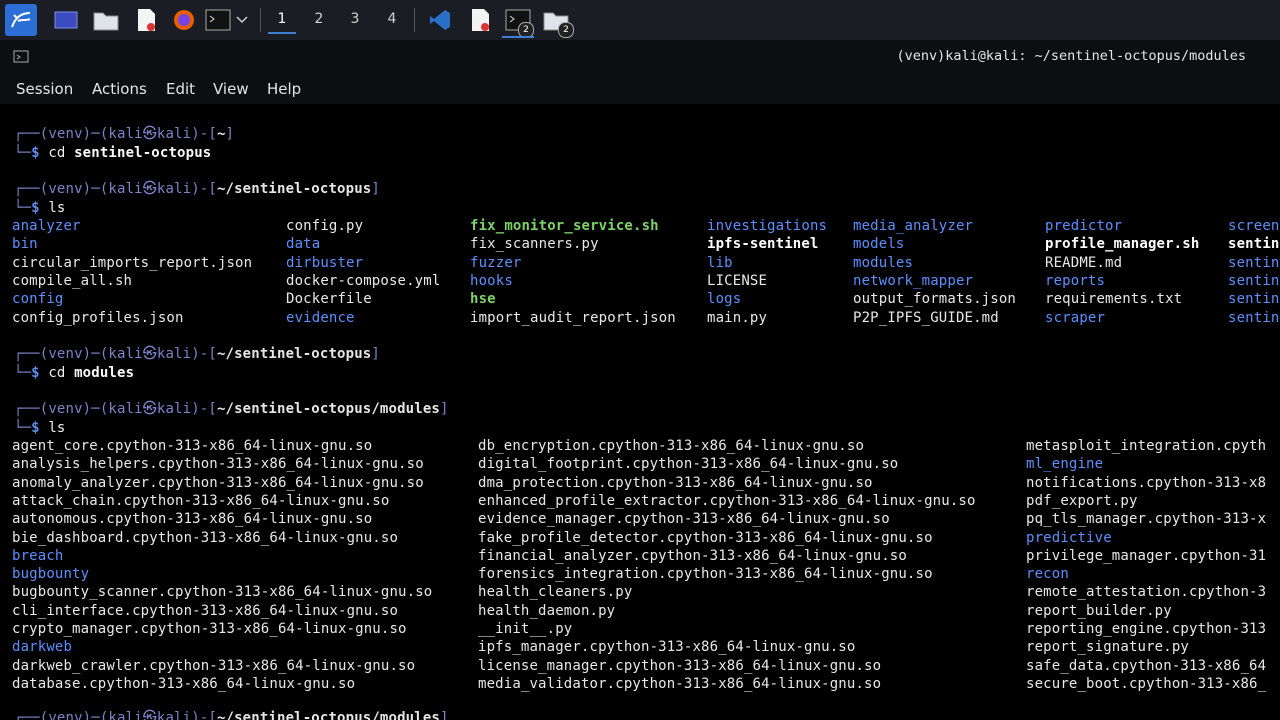  I want to click on text-editor-window-icon, so click(480, 20).